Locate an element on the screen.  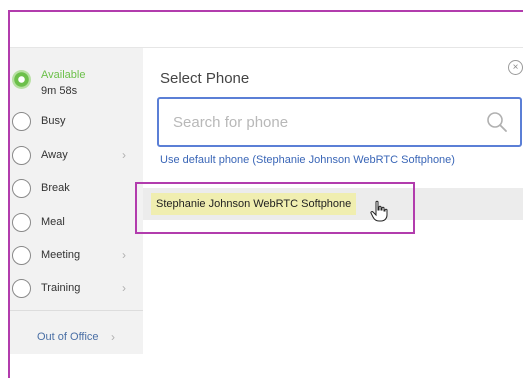
close-icon: × is located at coordinates (515, 67).